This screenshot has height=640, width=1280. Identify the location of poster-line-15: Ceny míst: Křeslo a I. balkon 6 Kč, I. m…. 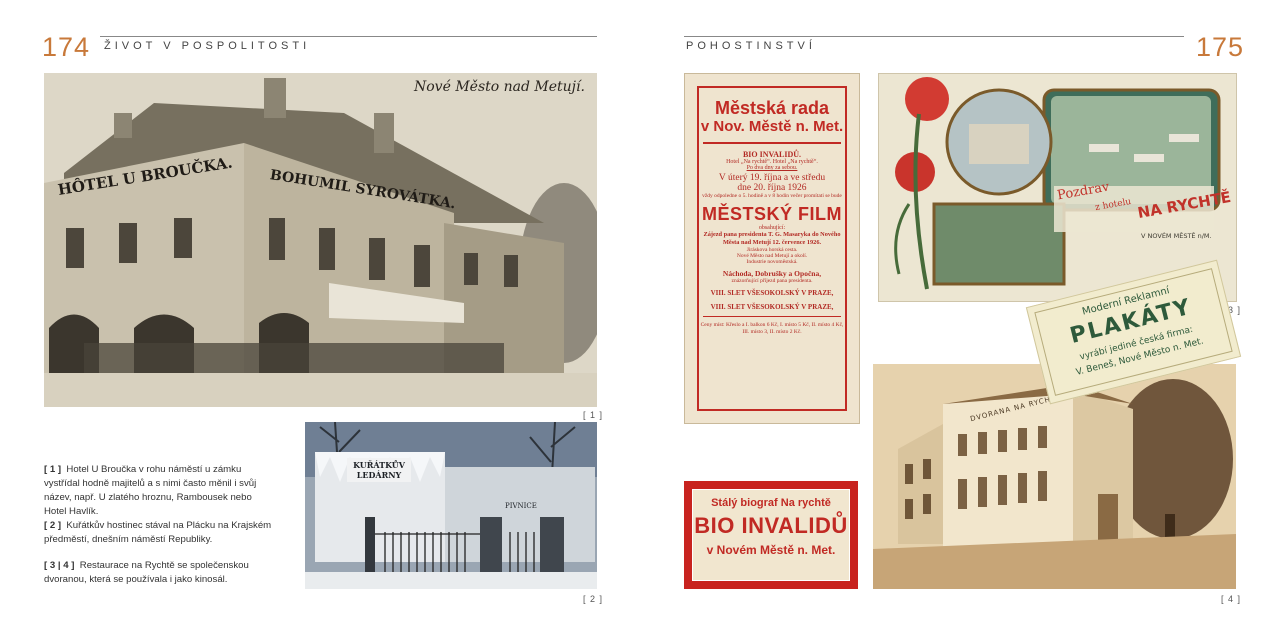
(772, 328).